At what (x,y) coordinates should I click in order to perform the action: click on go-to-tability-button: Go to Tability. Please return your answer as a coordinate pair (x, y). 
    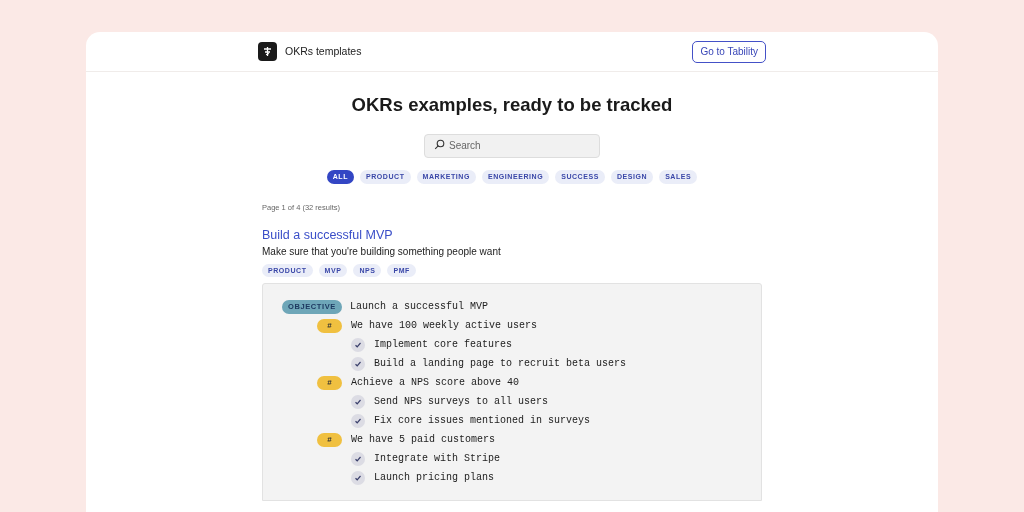
    Looking at the image, I should click on (729, 51).